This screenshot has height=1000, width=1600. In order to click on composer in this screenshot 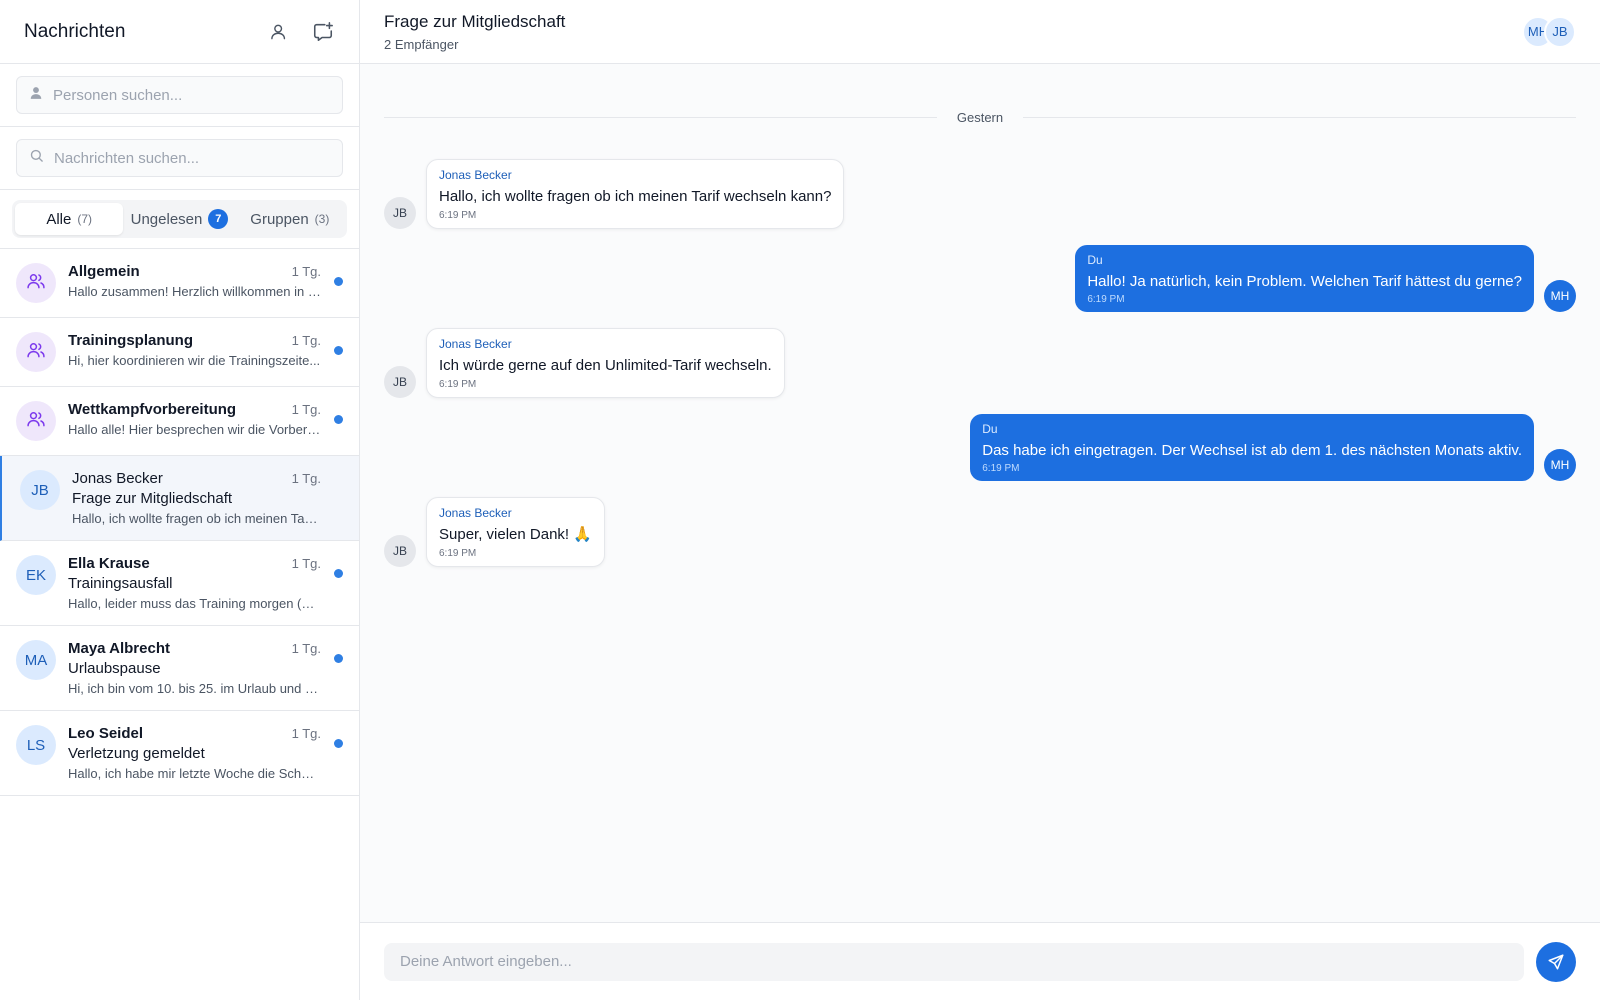, I will do `click(980, 961)`.